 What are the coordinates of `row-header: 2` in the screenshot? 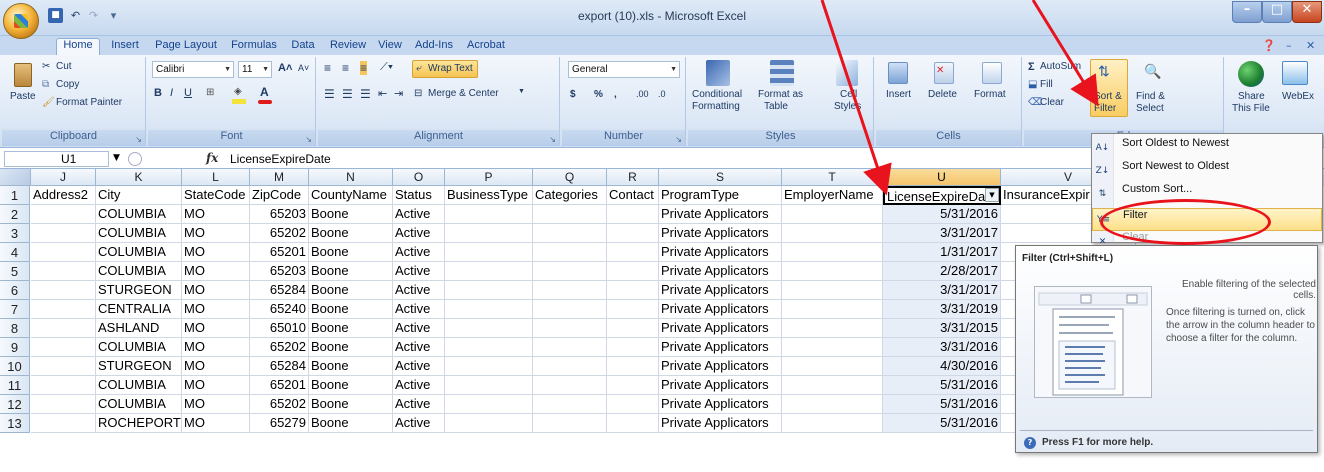 It's located at (15, 214).